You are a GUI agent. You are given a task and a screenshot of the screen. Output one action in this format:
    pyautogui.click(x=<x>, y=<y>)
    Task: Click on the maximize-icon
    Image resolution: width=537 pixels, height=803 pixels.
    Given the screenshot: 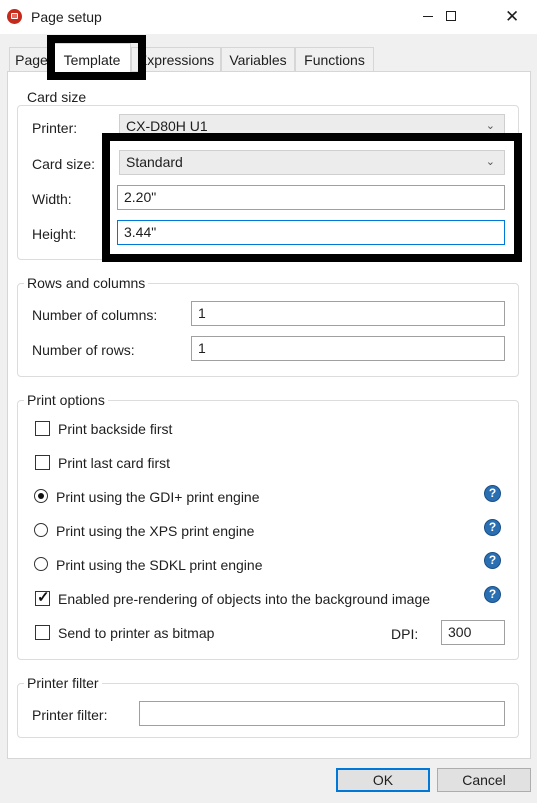 What is the action you would take?
    pyautogui.click(x=451, y=16)
    